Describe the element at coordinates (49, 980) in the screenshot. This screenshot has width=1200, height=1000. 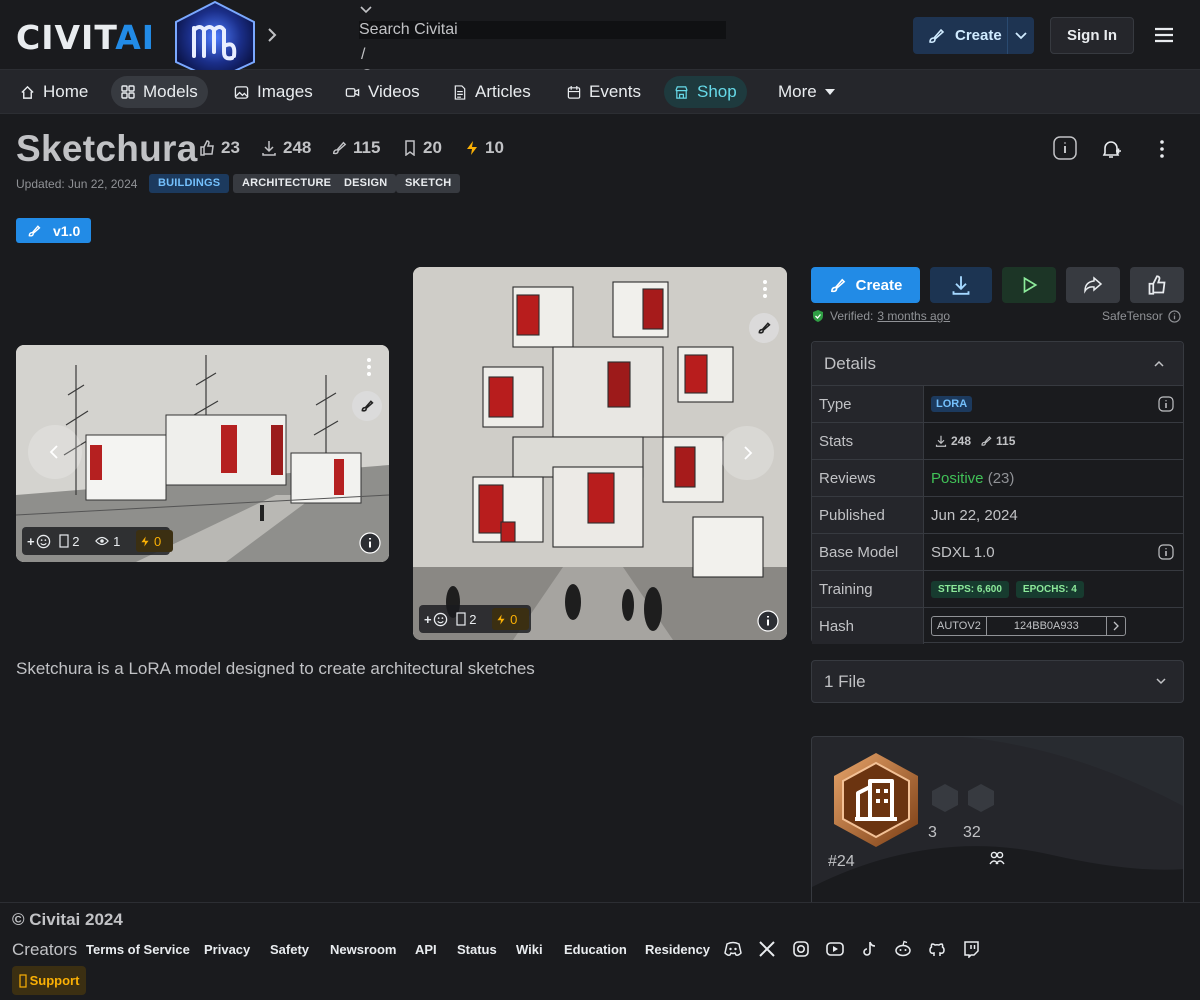
I see `support-button: Support` at that location.